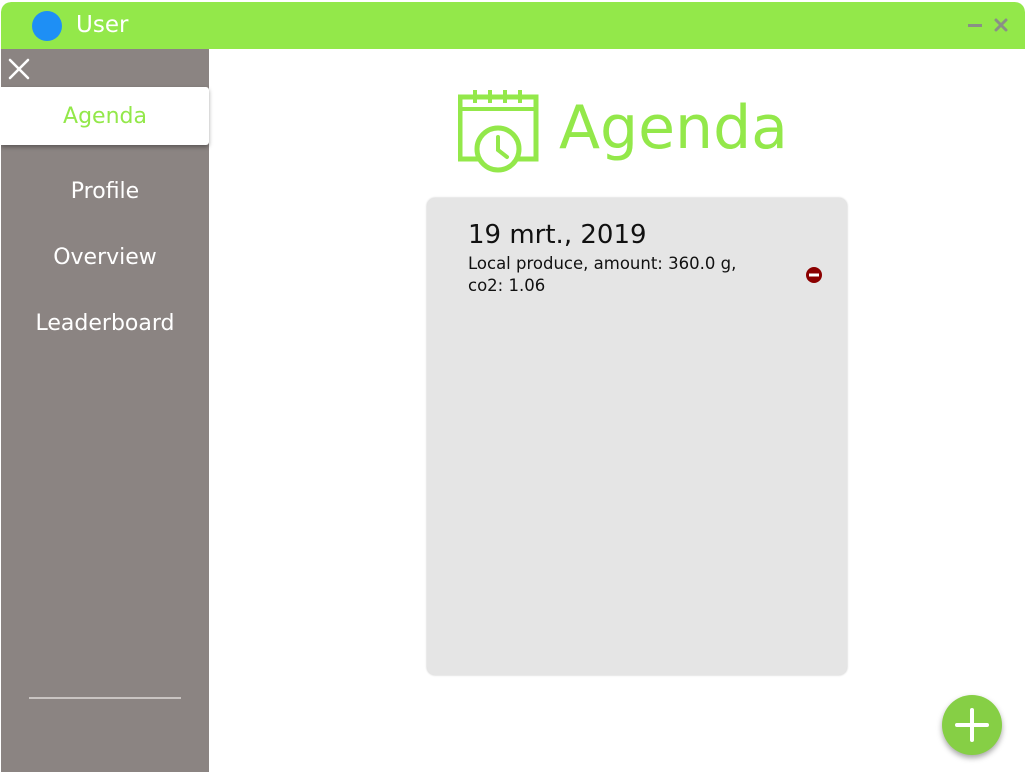 This screenshot has width=1029, height=781. I want to click on sidebar-close-icon, so click(19, 69).